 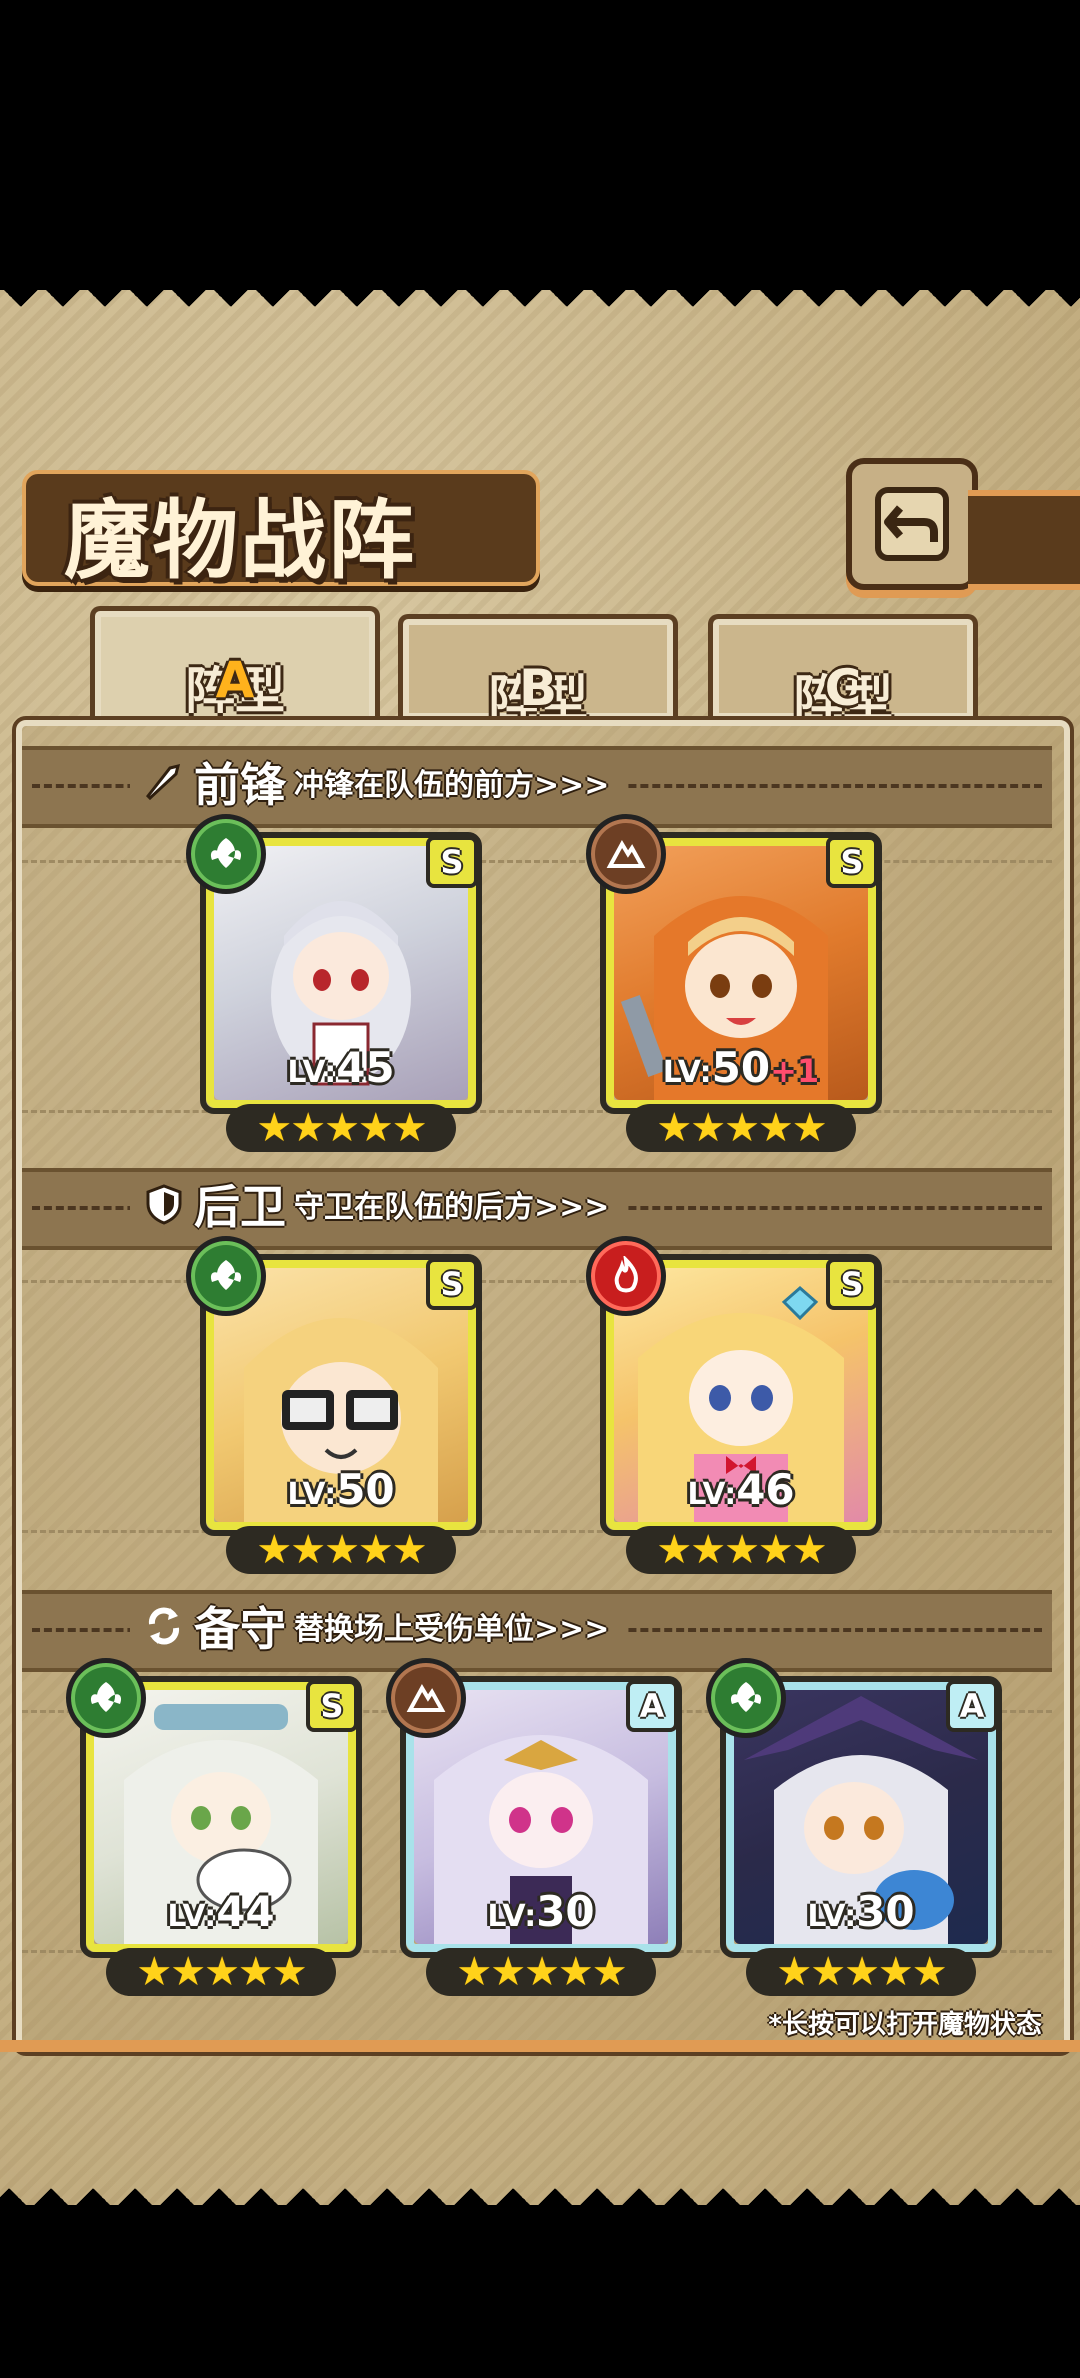 I want to click on section-reserve-desc: 替换场上受伤单位>>>, so click(x=452, y=1629).